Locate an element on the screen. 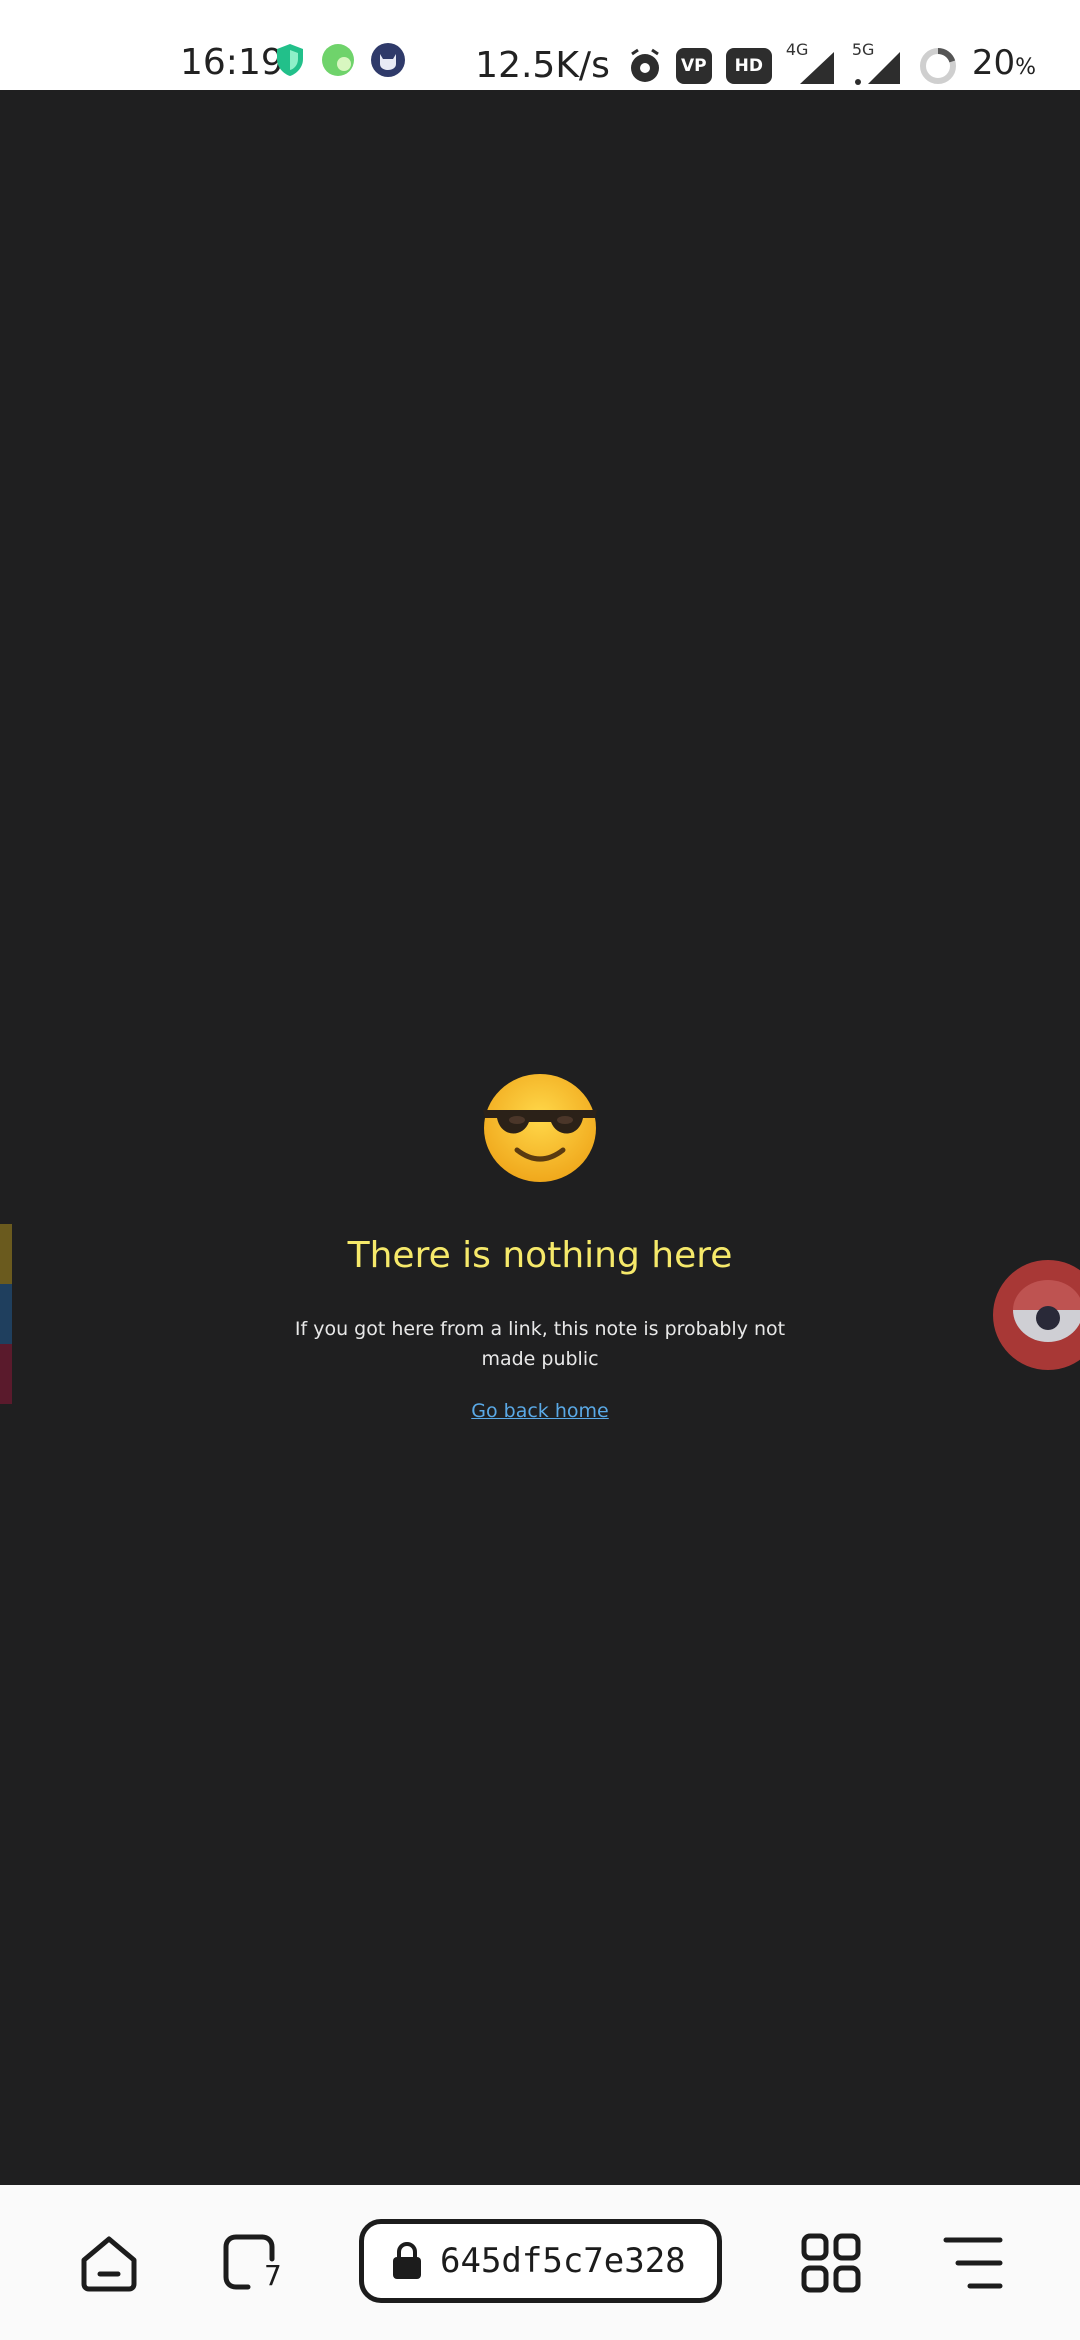 The image size is (1080, 2340). tabs-button: 7 is located at coordinates (253, 2264).